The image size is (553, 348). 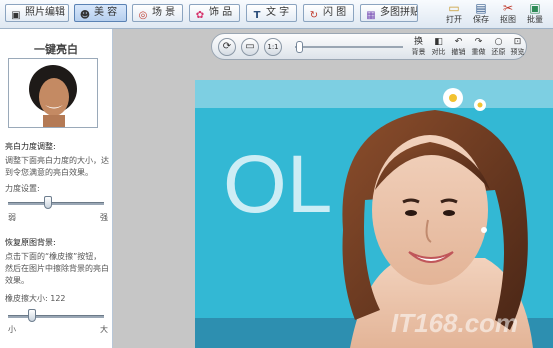 I want to click on banner-text: OL, so click(x=277, y=184).